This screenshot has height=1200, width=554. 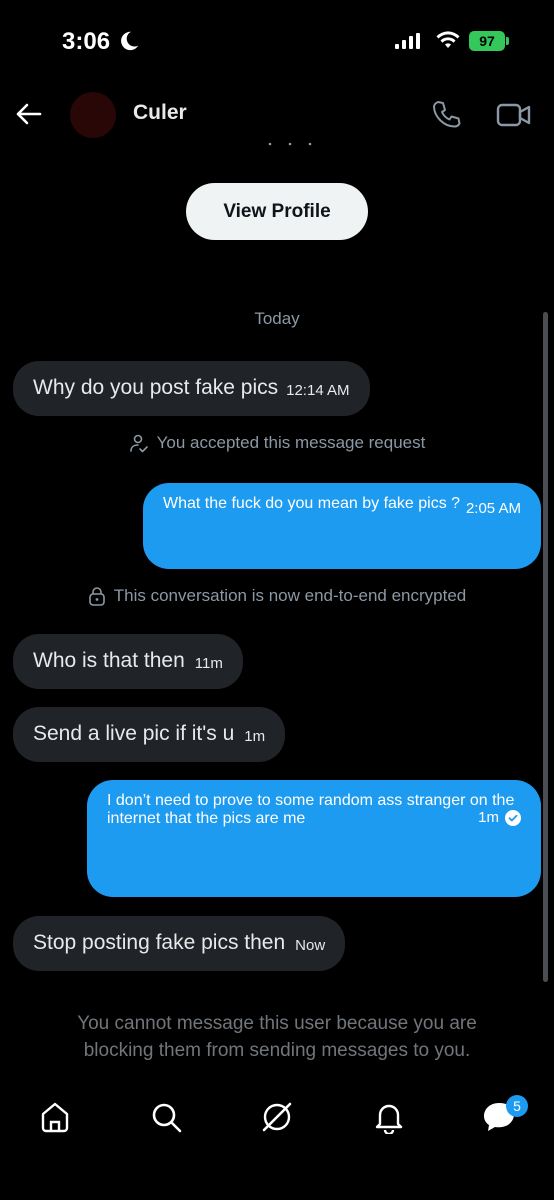 What do you see at coordinates (156, 387) in the screenshot?
I see `message-text: Why do you post fake pics` at bounding box center [156, 387].